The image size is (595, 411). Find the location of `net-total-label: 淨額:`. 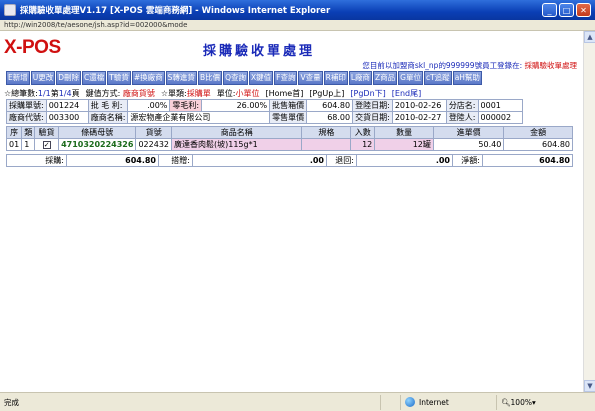

net-total-label: 淨額: is located at coordinates (467, 160).